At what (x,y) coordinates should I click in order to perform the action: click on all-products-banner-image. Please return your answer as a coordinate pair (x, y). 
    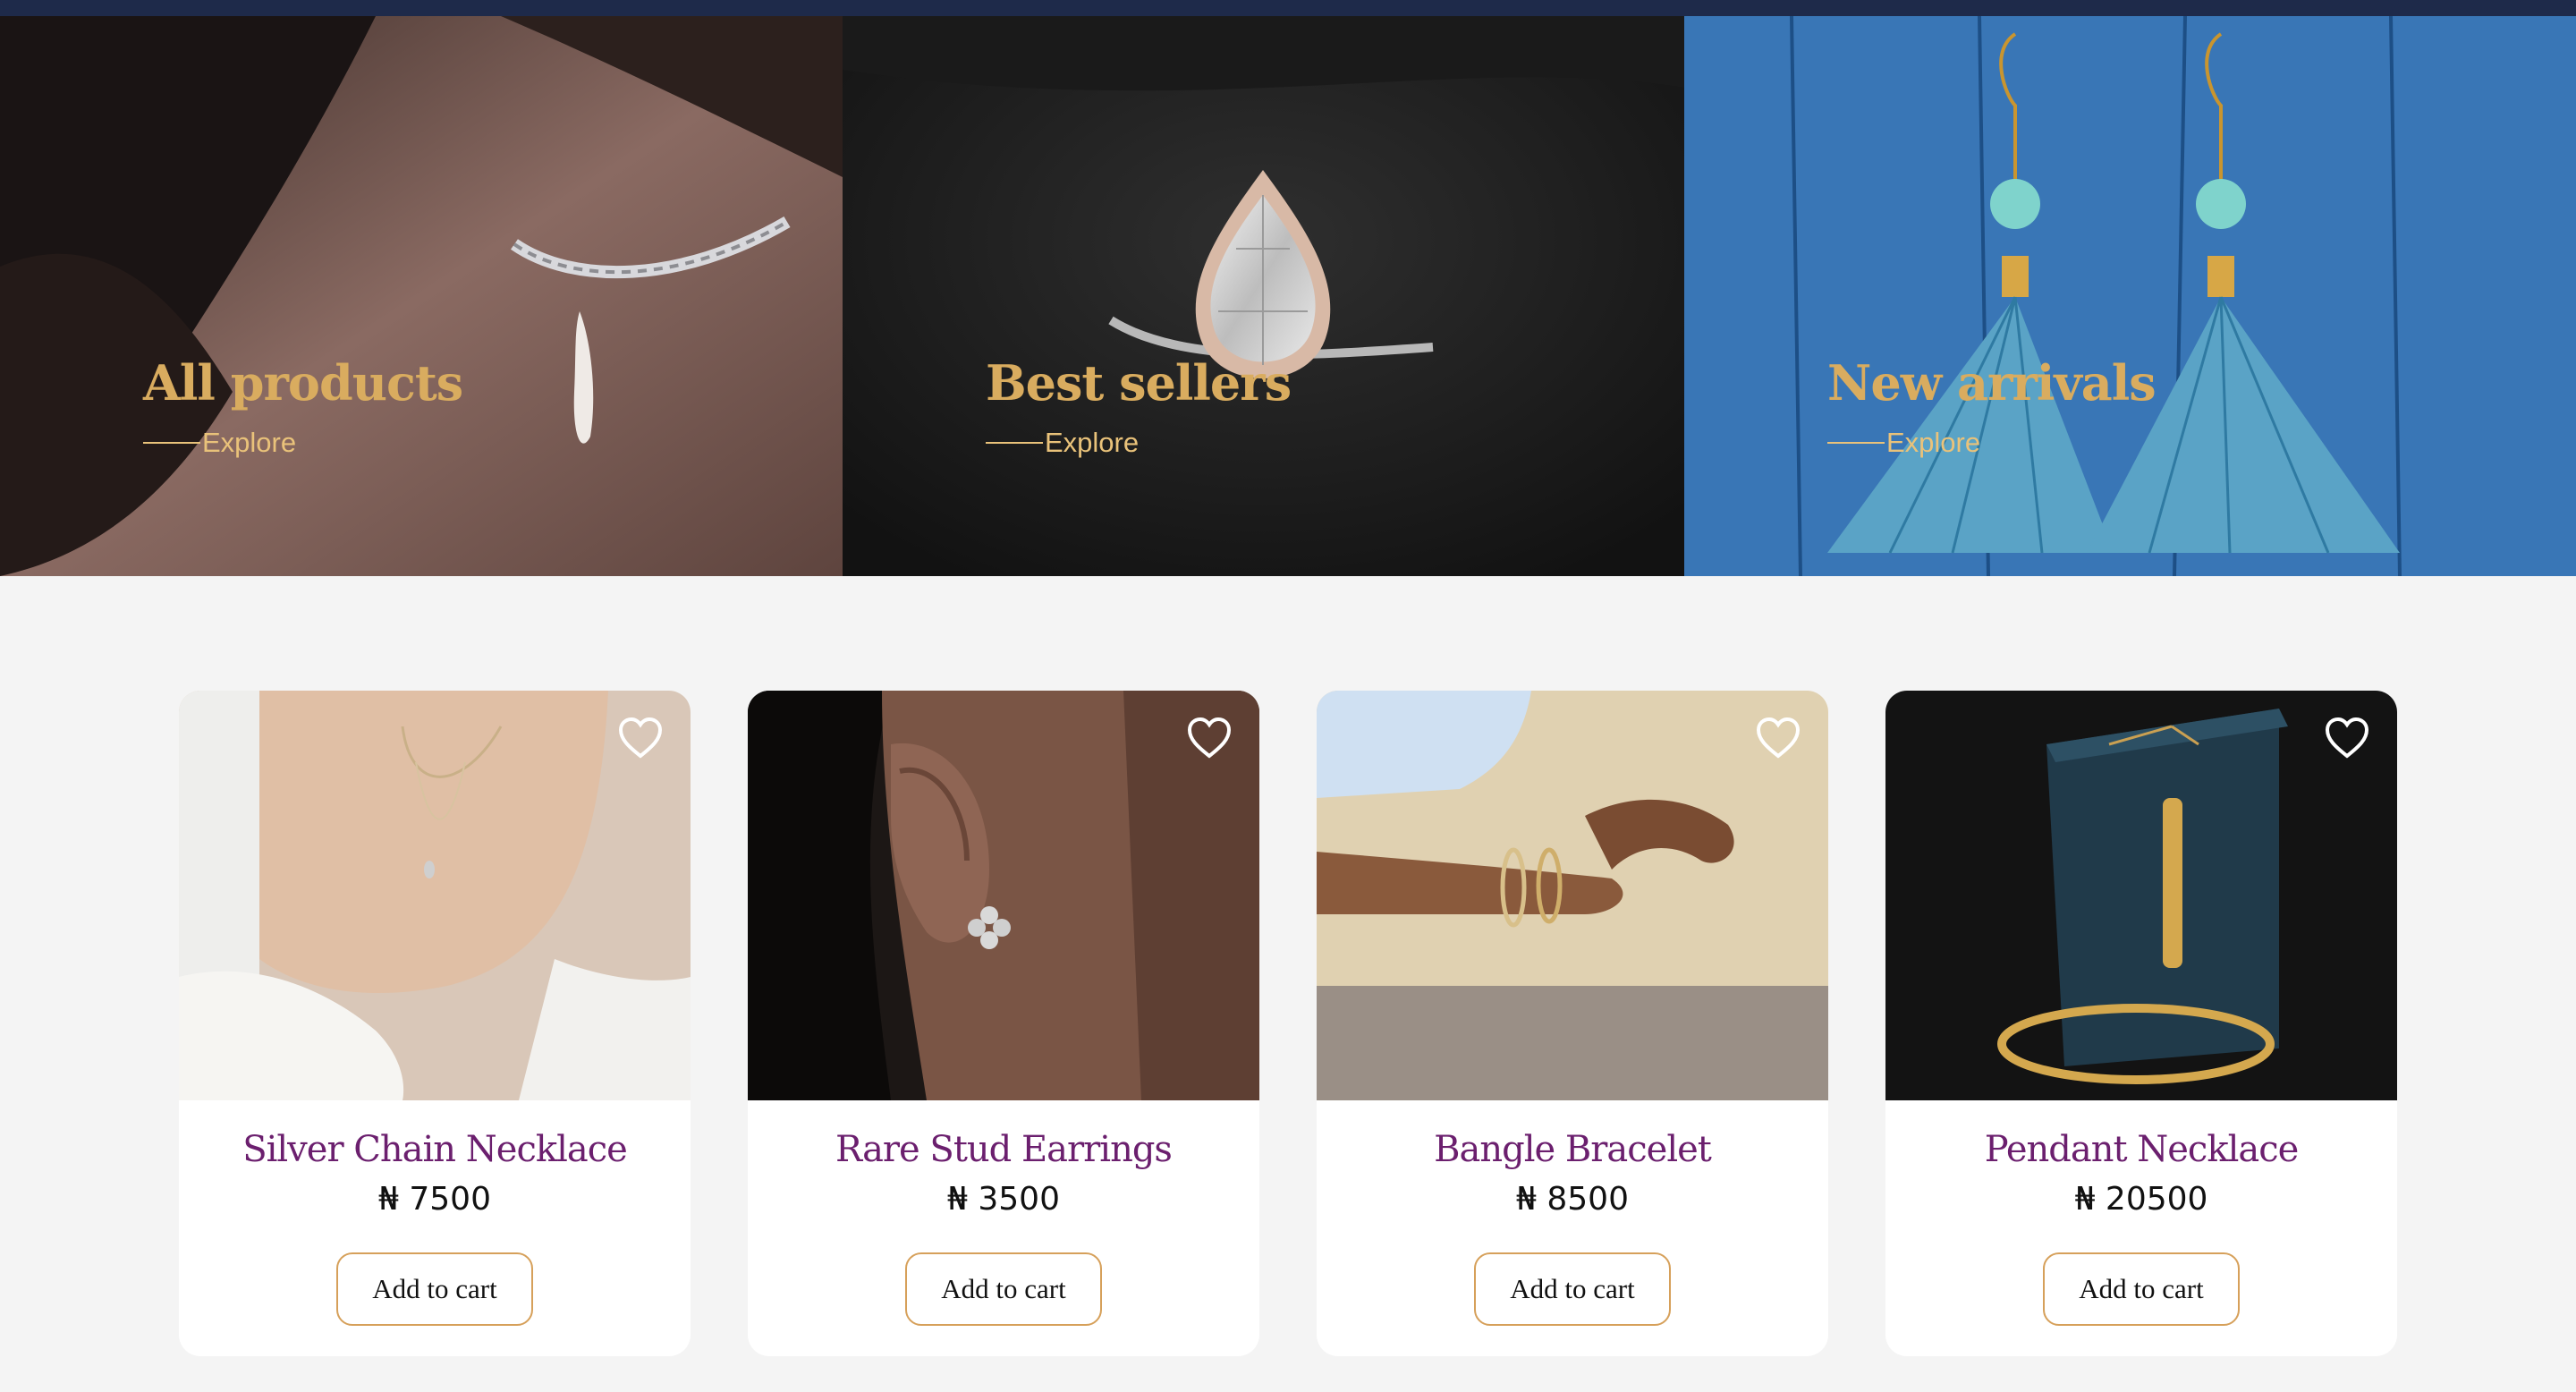
    Looking at the image, I should click on (421, 296).